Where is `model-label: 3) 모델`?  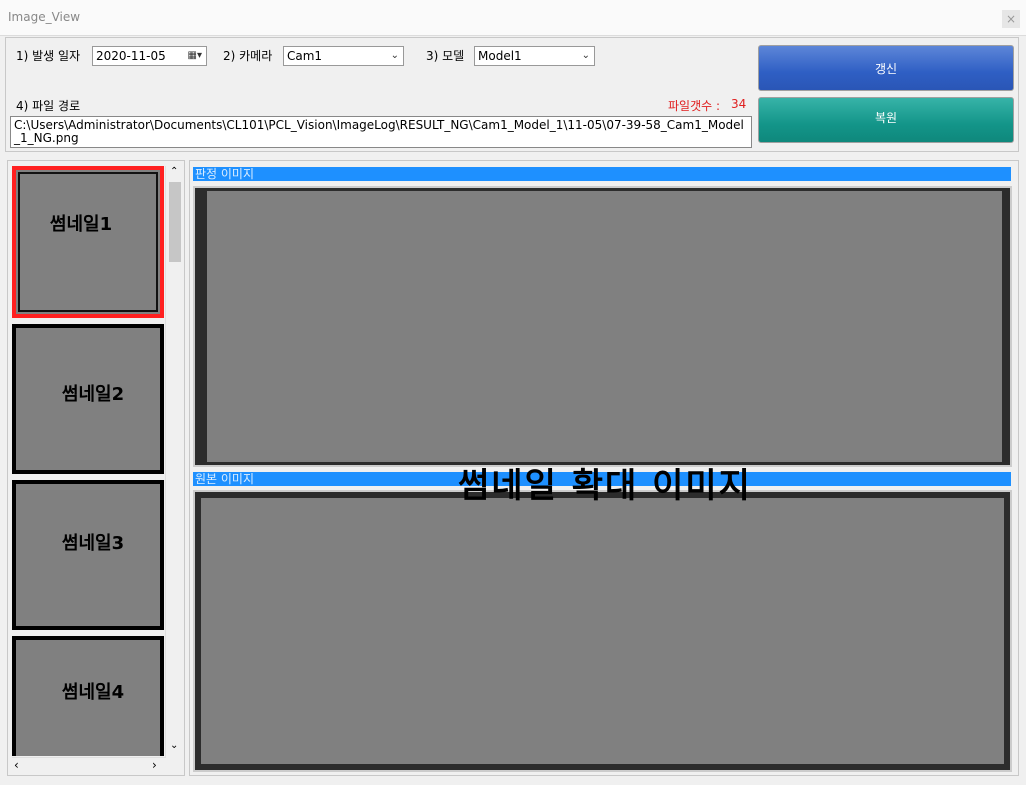
model-label: 3) 모델 is located at coordinates (445, 56).